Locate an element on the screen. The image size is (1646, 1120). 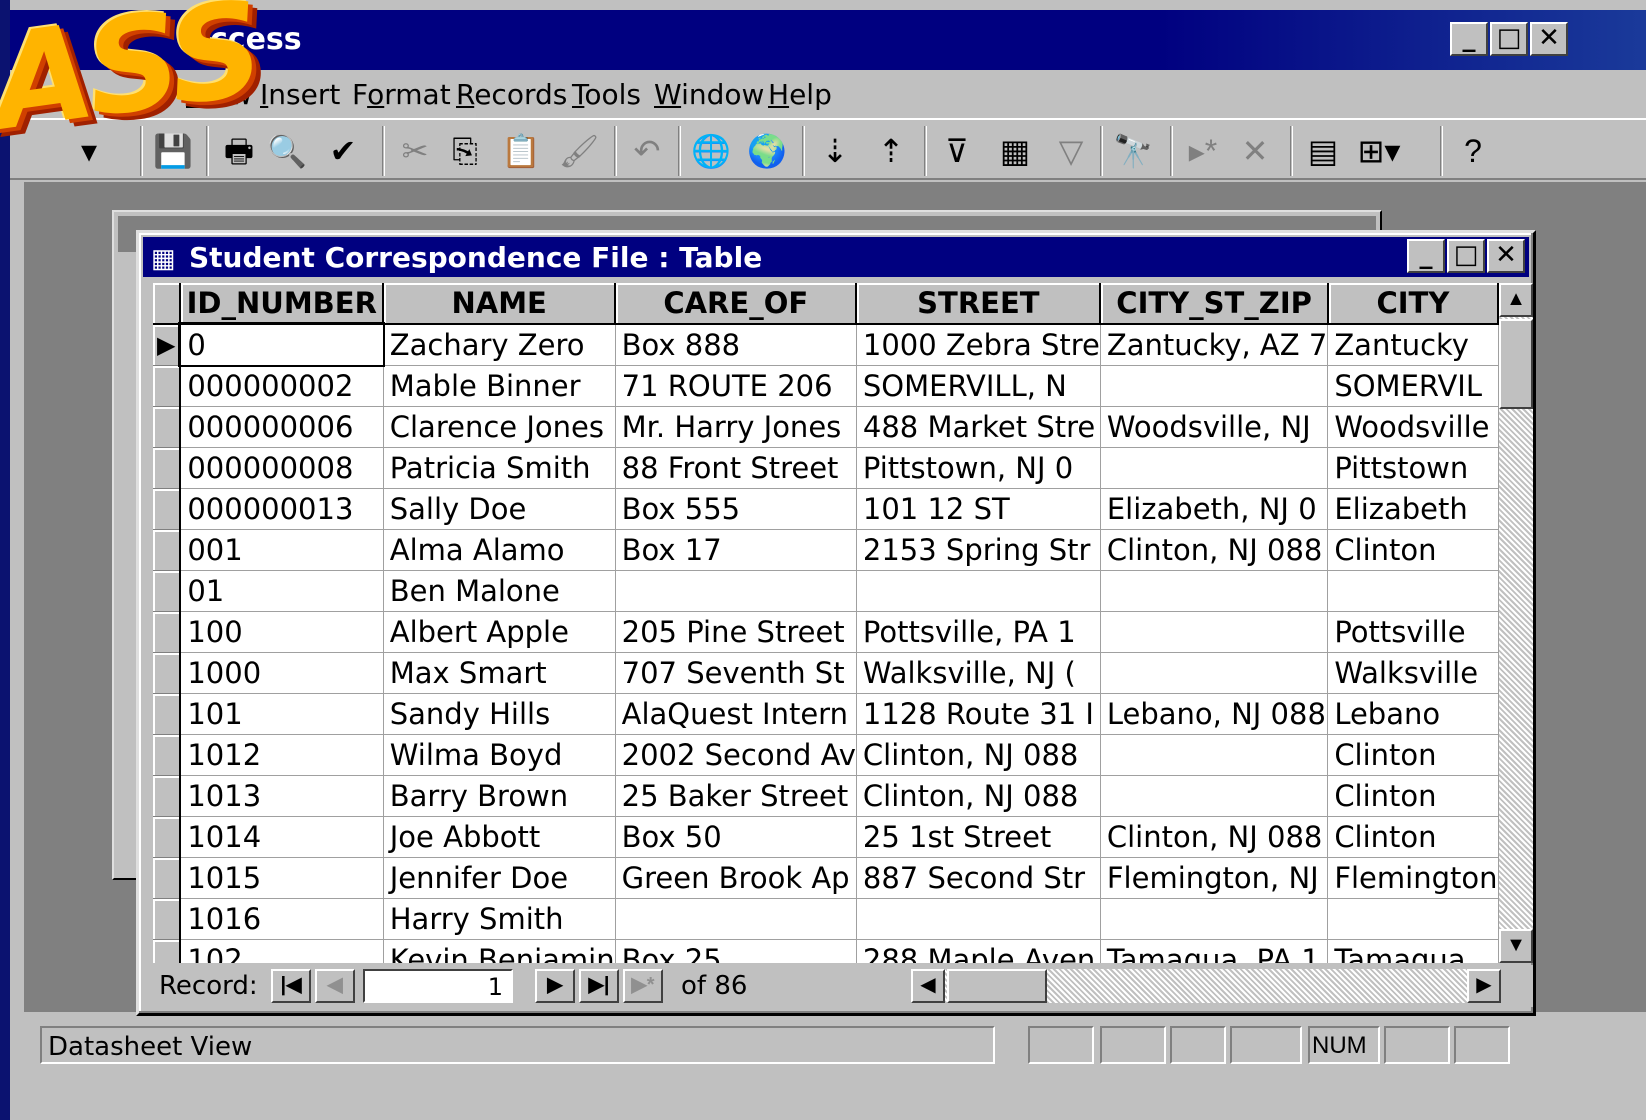
new-record-icon: ▸* is located at coordinates (1203, 151).